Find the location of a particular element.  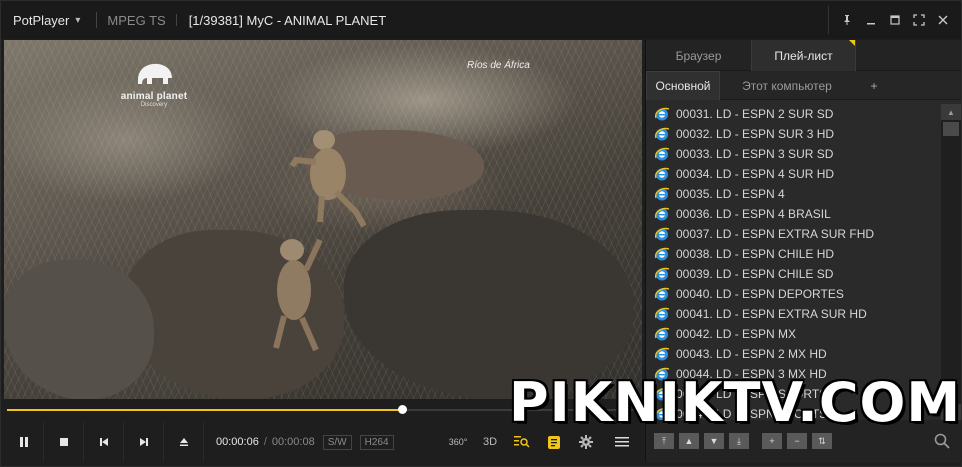

move-bottom-icon: ⤓ is located at coordinates (739, 441).